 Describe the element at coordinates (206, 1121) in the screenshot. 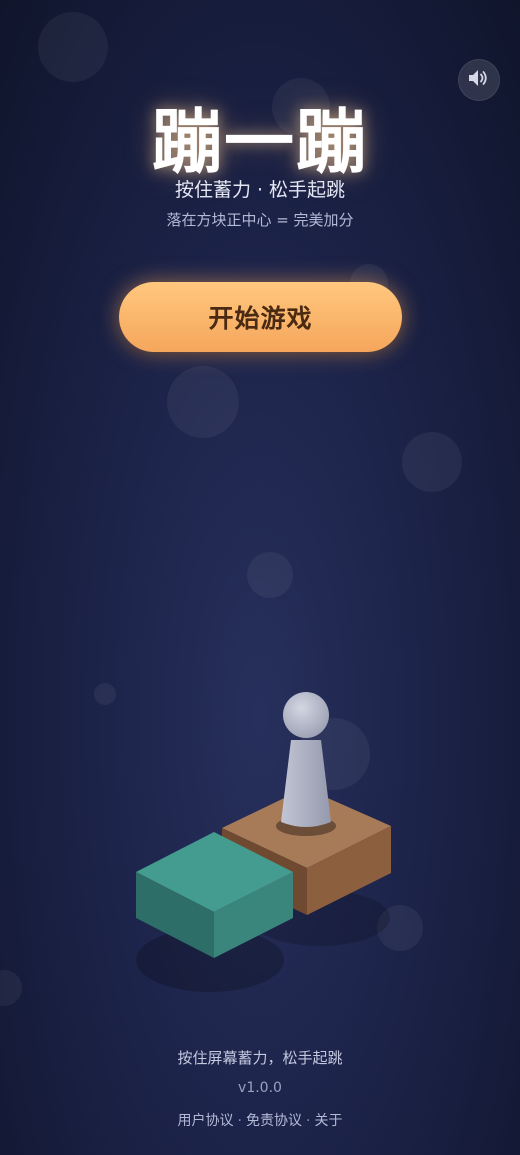

I see `user-agreement-link: 用户协议` at that location.